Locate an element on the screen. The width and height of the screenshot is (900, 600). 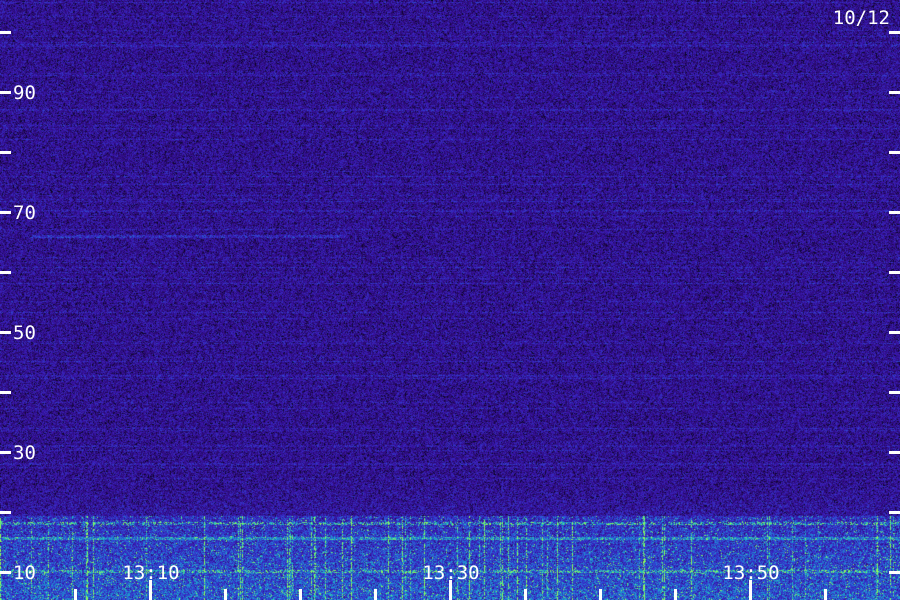
x-tick-label: 13:30 is located at coordinates (450, 573).